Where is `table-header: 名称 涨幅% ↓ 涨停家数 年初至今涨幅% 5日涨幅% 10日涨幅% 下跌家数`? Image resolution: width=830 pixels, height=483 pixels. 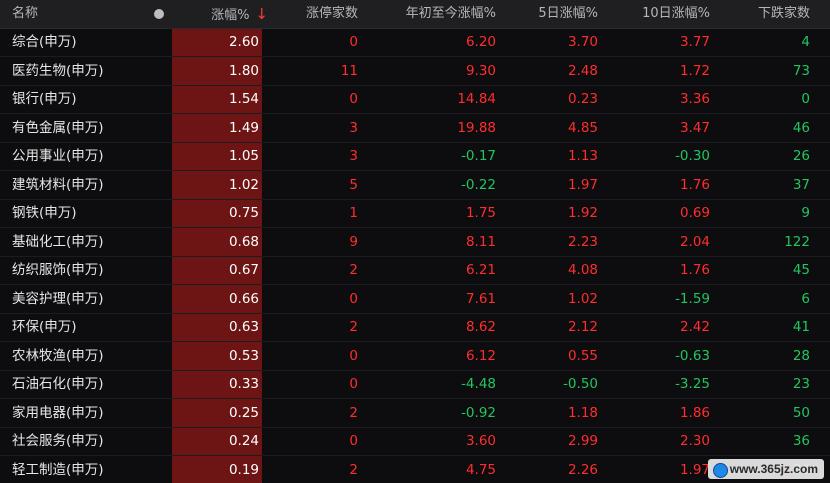 table-header: 名称 涨幅% ↓ 涨停家数 年初至今涨幅% 5日涨幅% 10日涨幅% 下跌家数 is located at coordinates (415, 14).